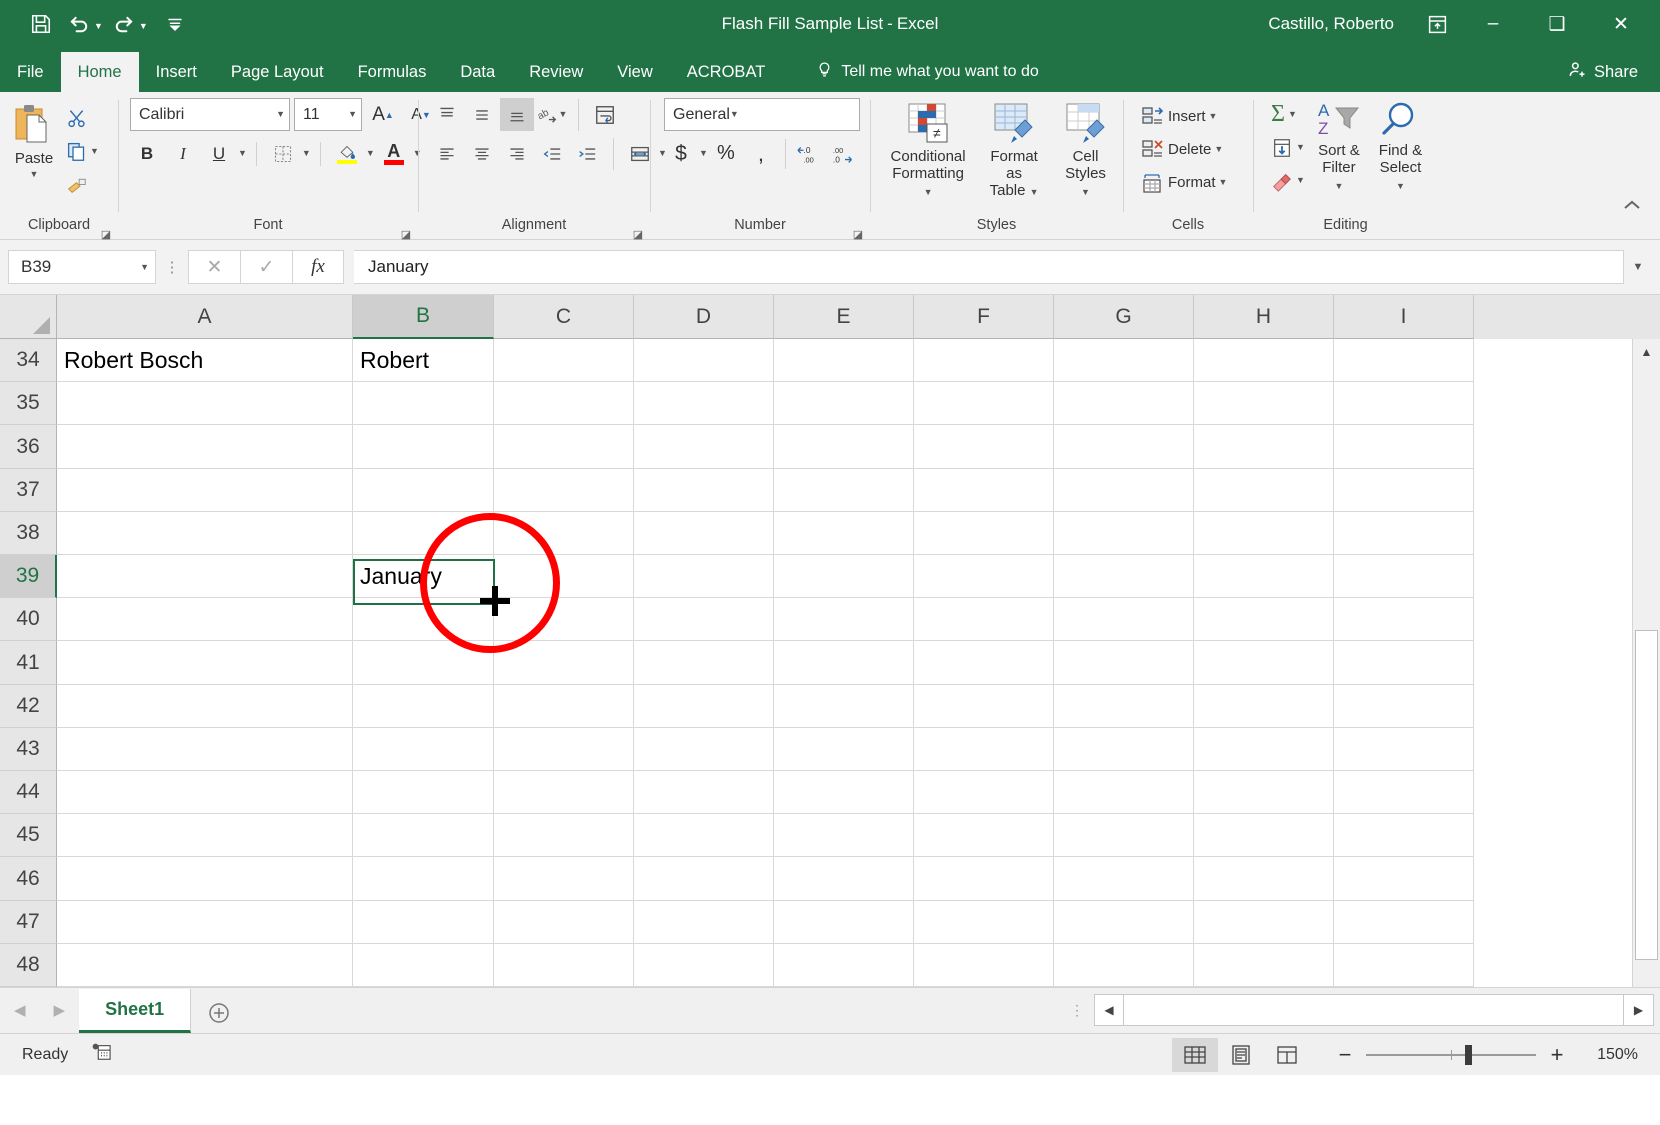 The image size is (1660, 1125). Describe the element at coordinates (20, 1010) in the screenshot. I see `previous-sheet-icon: ◀` at that location.